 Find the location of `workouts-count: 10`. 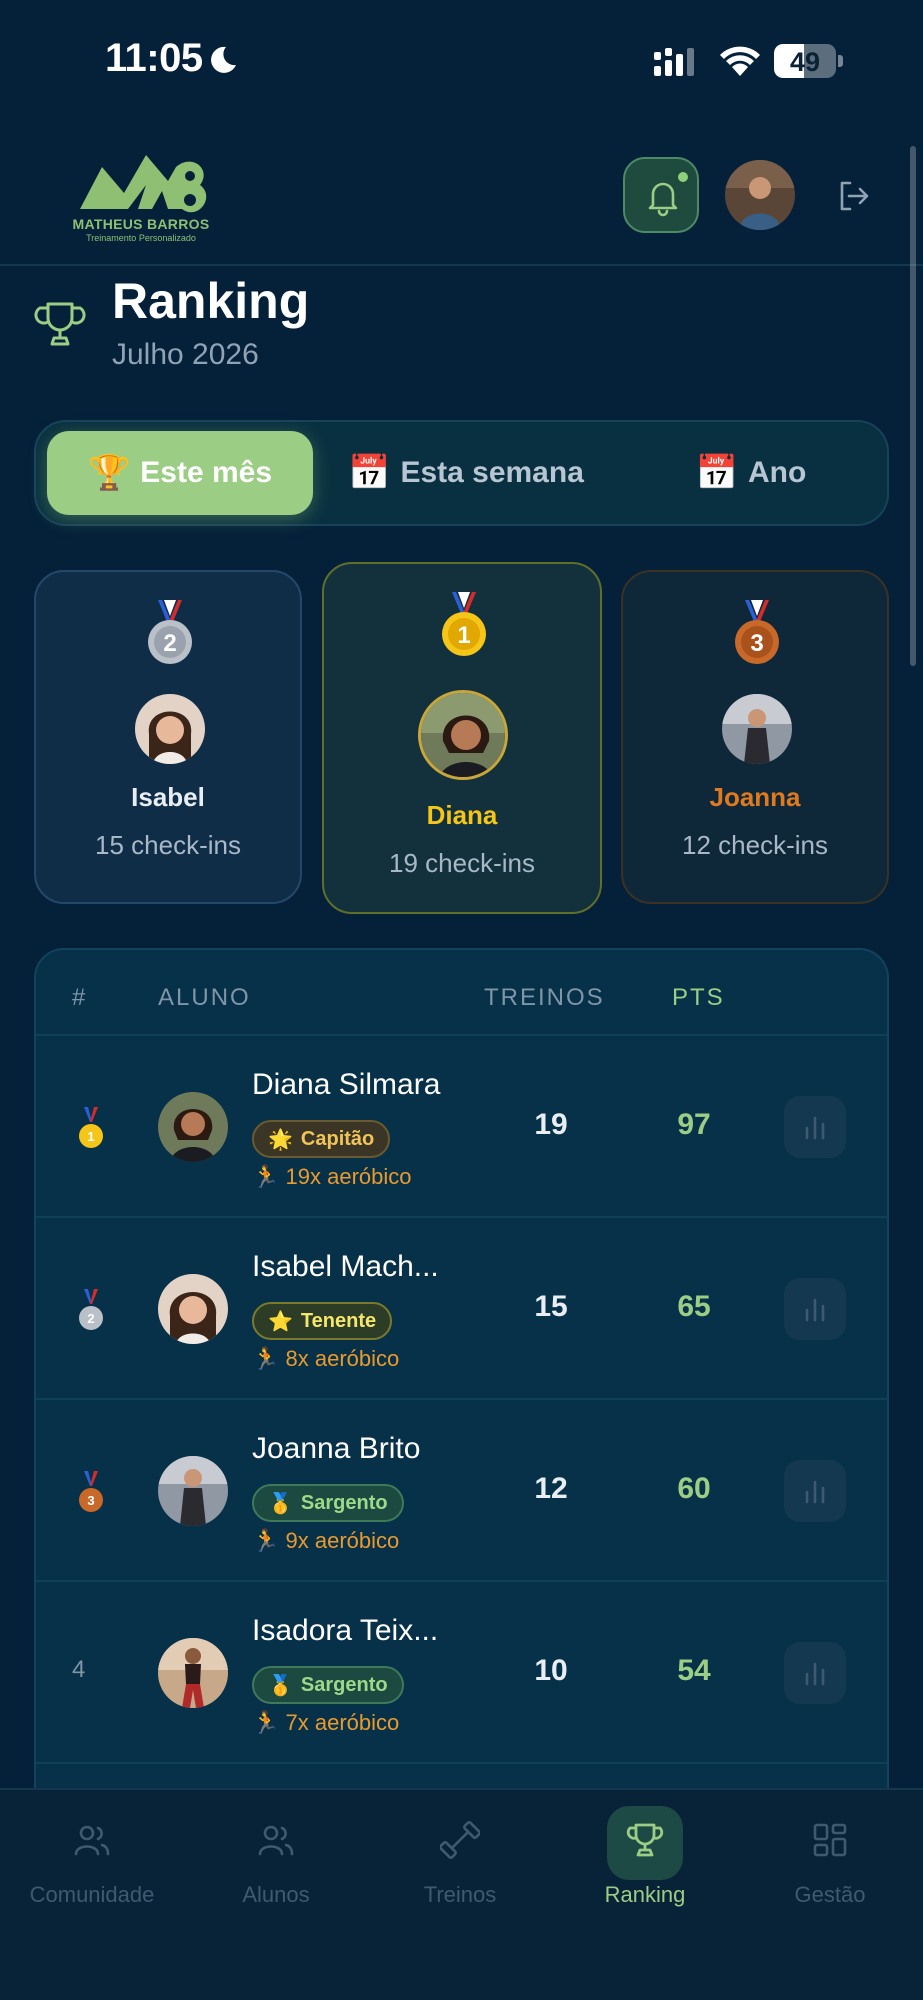

workouts-count: 10 is located at coordinates (551, 1670).